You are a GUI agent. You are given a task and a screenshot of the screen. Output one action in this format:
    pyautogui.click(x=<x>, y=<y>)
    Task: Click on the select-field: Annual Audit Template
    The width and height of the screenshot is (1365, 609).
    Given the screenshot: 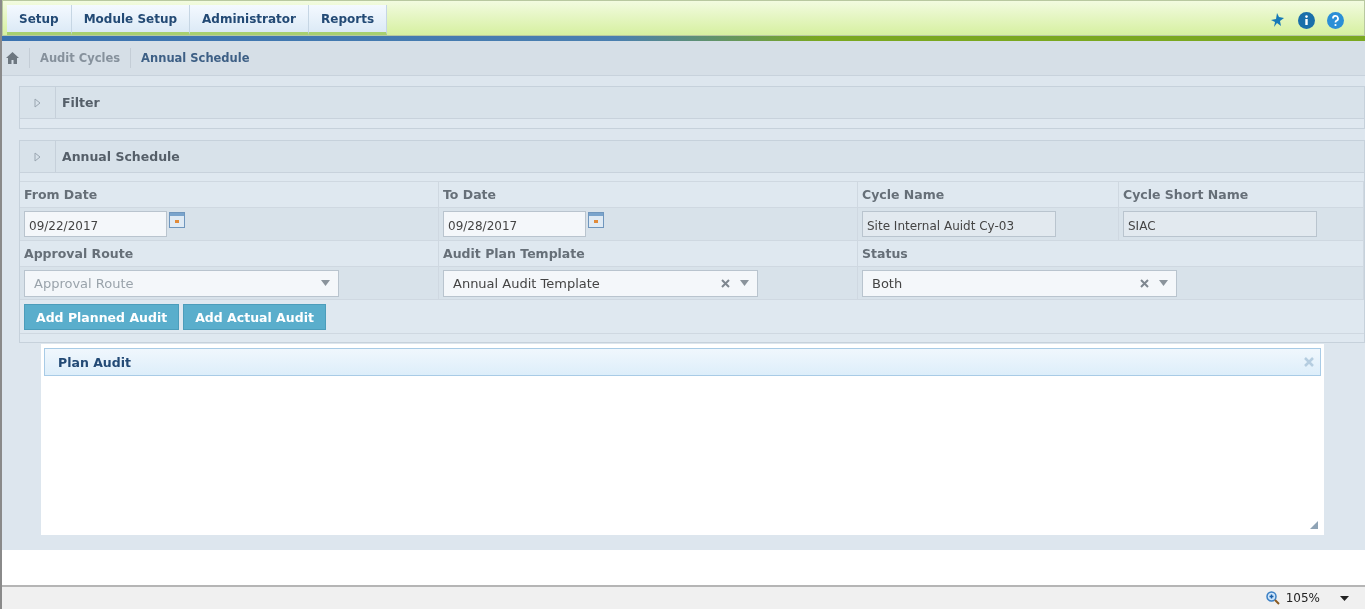 What is the action you would take?
    pyautogui.click(x=600, y=283)
    